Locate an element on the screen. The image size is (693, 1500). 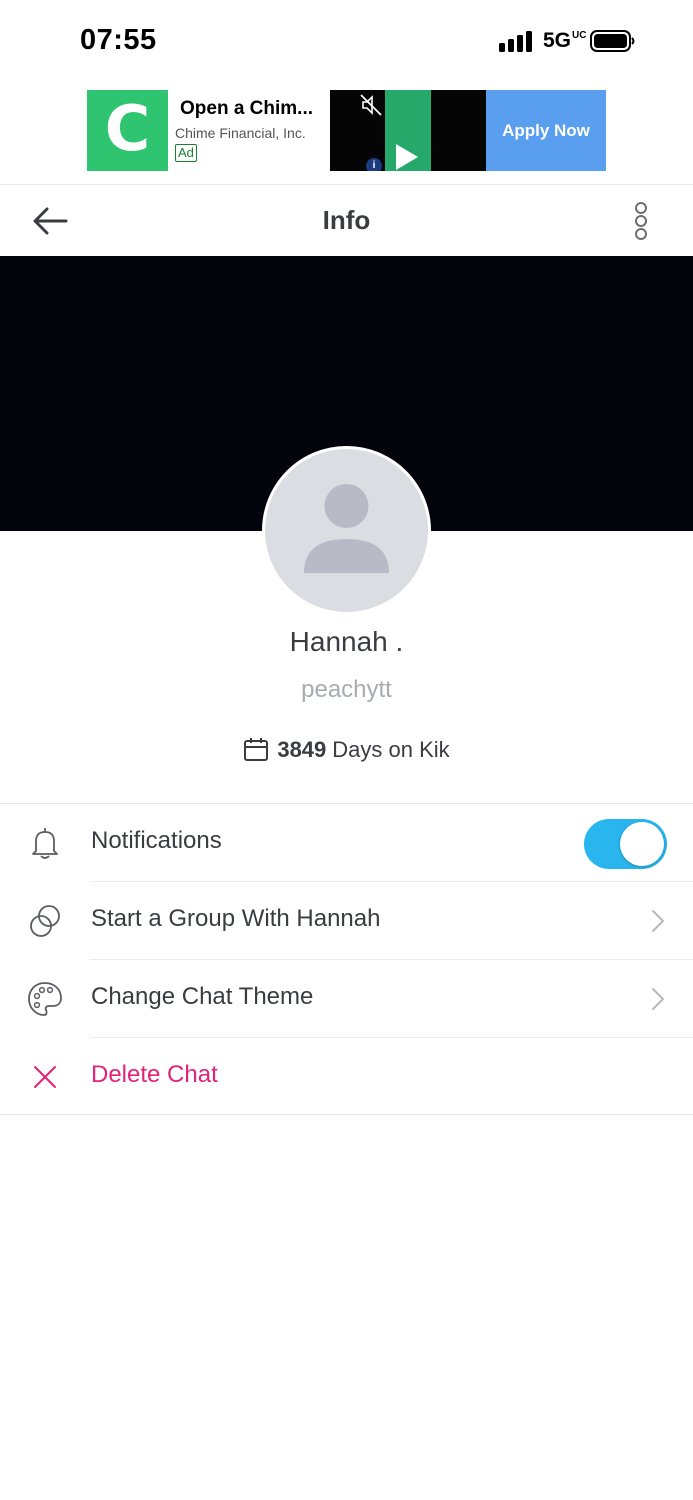
header: Info is located at coordinates (346, 220).